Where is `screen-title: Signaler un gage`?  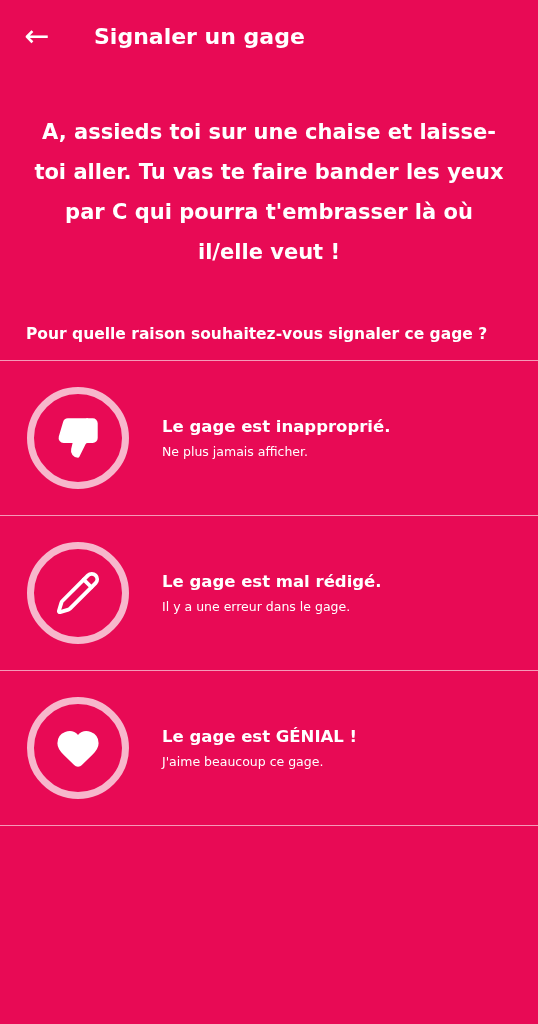
screen-title: Signaler un gage is located at coordinates (199, 36).